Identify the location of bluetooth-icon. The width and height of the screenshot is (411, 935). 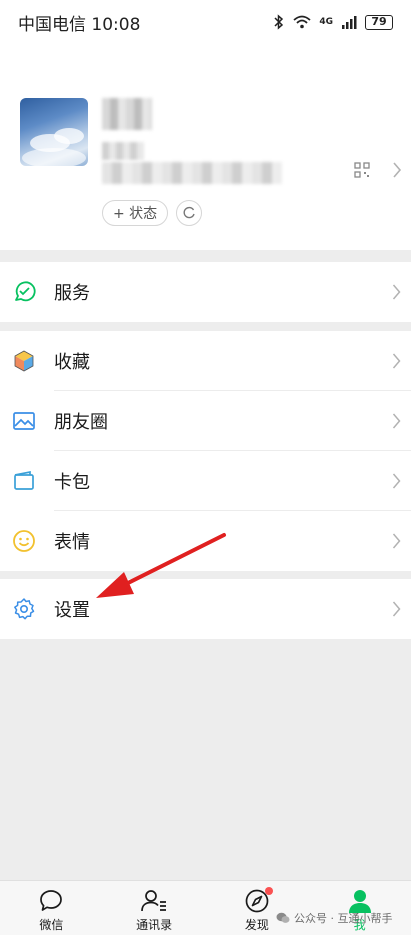
(279, 22).